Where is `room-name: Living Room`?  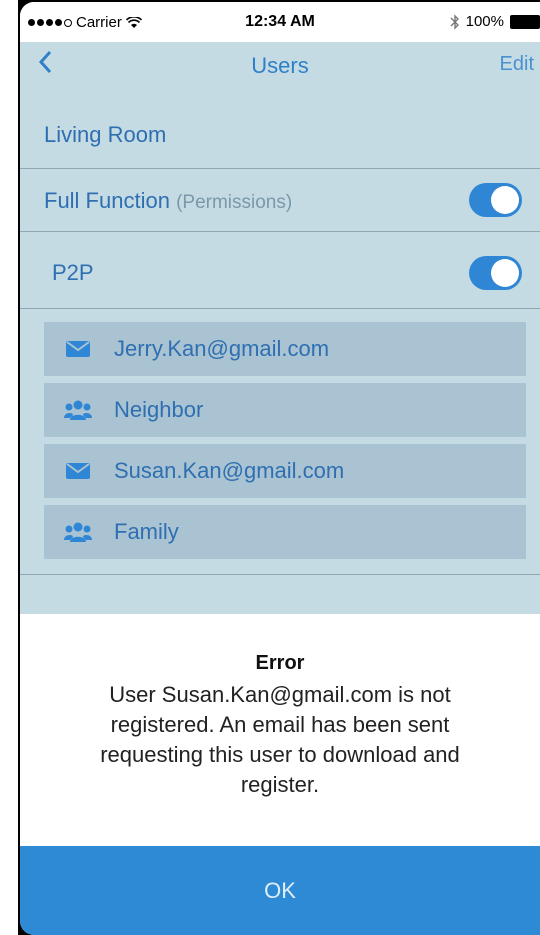 room-name: Living Room is located at coordinates (105, 134).